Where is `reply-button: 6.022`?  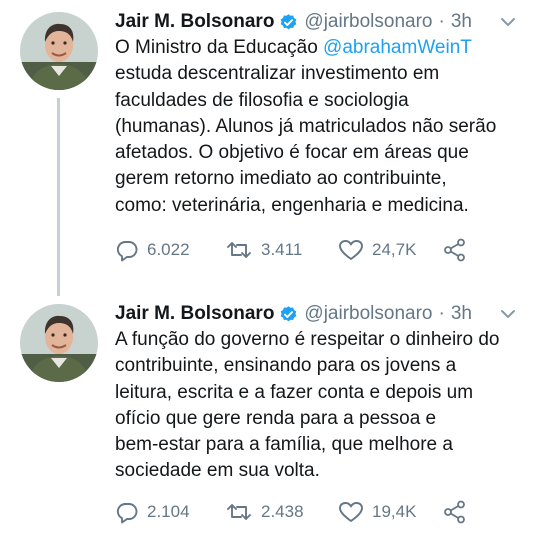 reply-button: 6.022 is located at coordinates (170, 250).